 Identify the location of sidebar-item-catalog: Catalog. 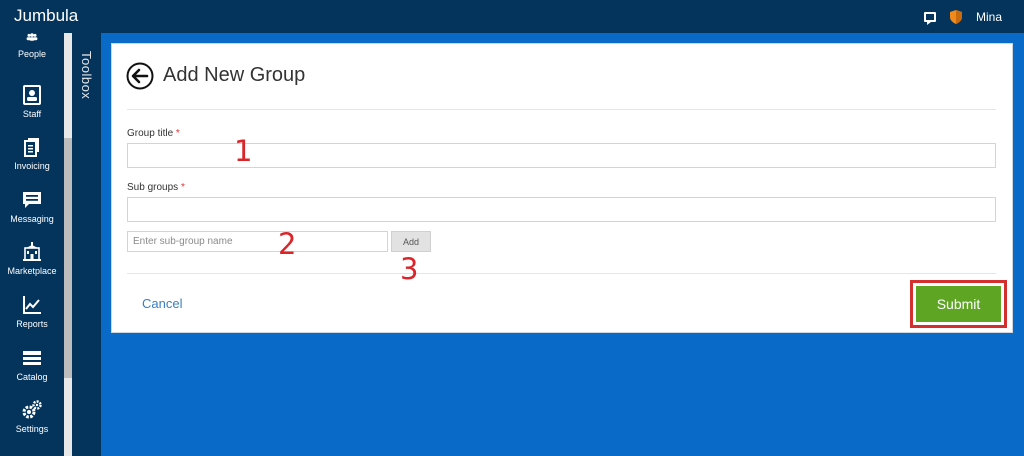
(32, 365).